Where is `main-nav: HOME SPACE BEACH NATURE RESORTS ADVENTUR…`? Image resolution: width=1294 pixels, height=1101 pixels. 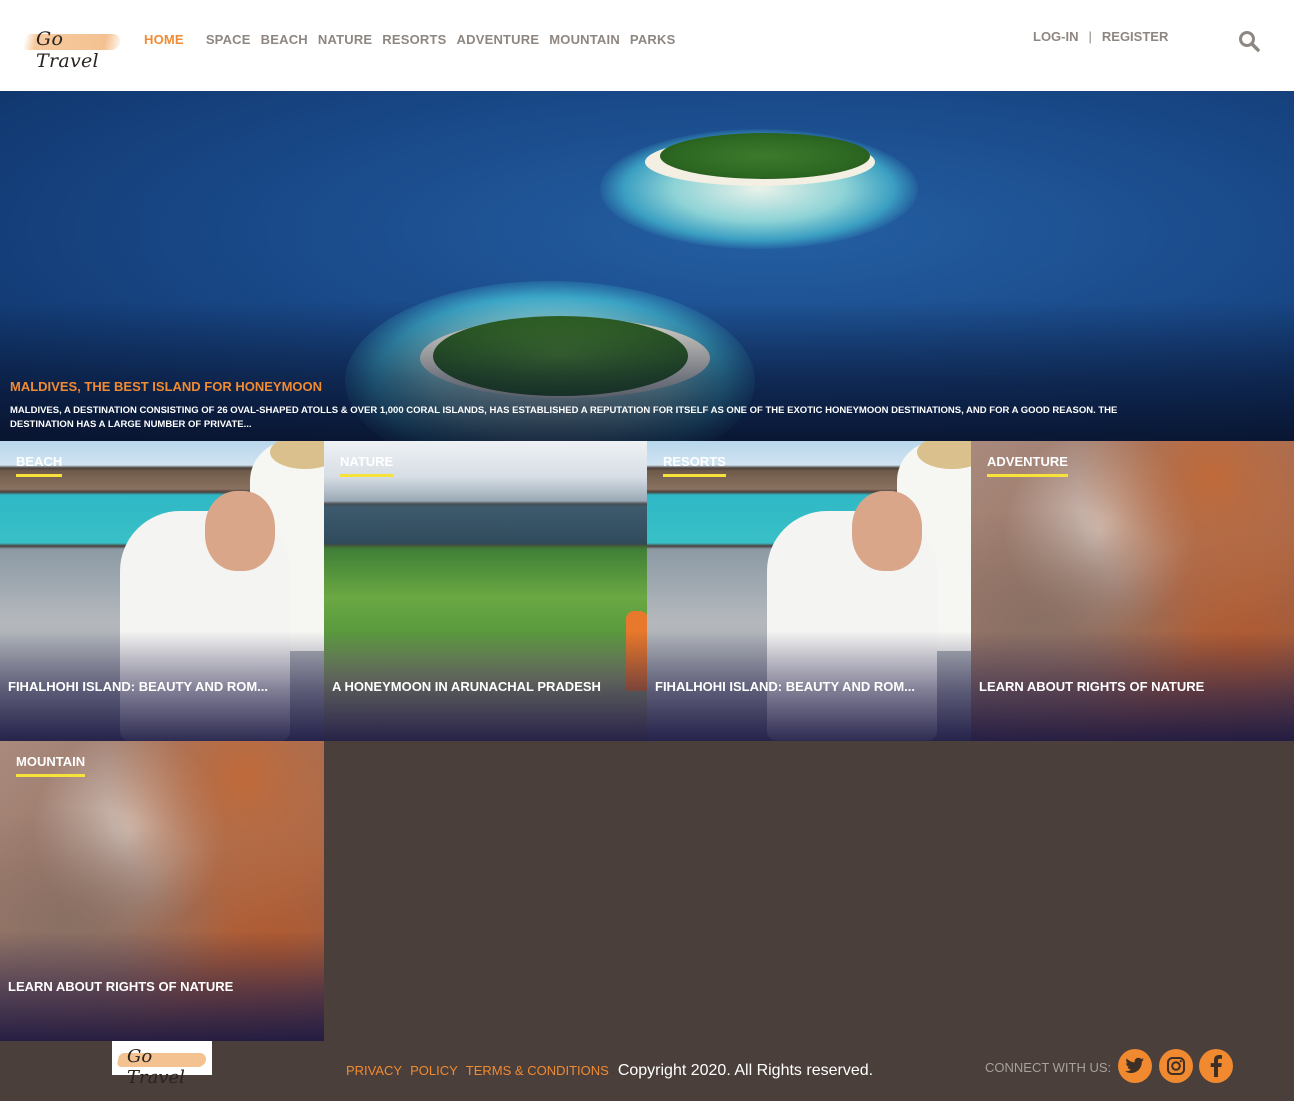 main-nav: HOME SPACE BEACH NATURE RESORTS ADVENTUR… is located at coordinates (414, 39).